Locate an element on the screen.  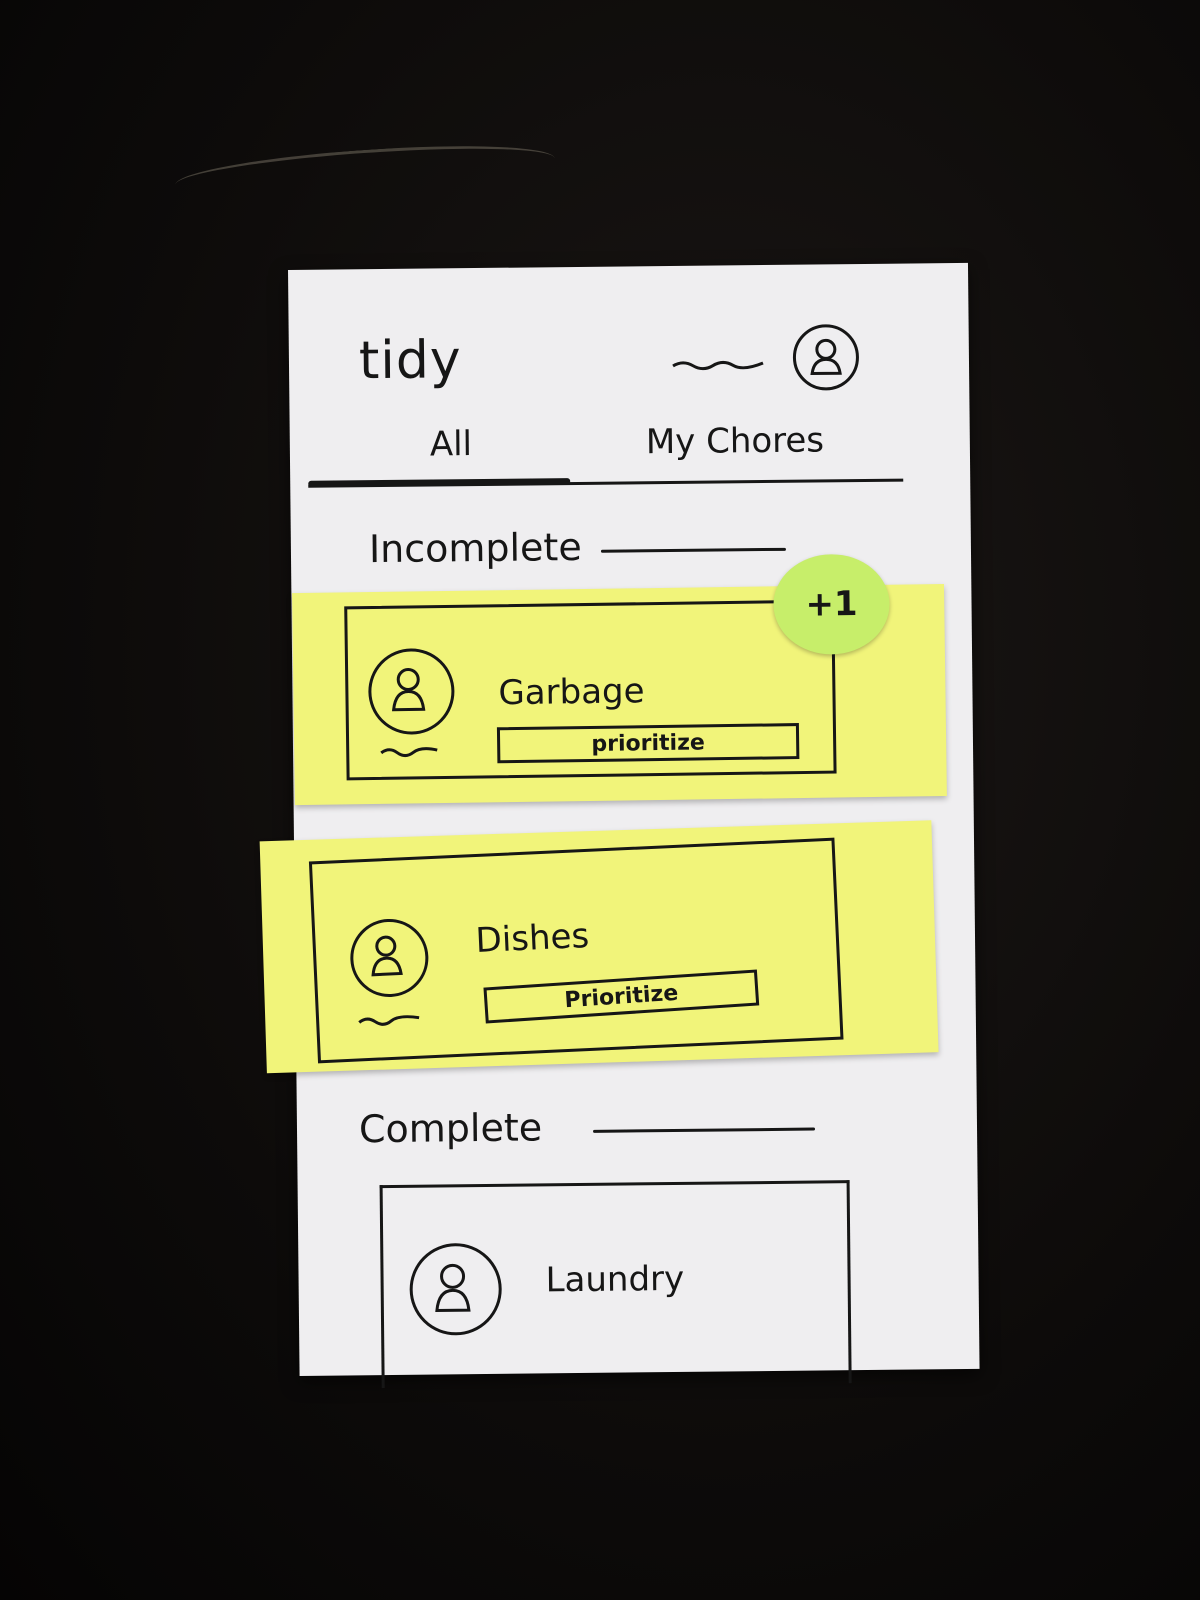
chore-card-garbage: Garbage prioritize is located at coordinates (590, 690).